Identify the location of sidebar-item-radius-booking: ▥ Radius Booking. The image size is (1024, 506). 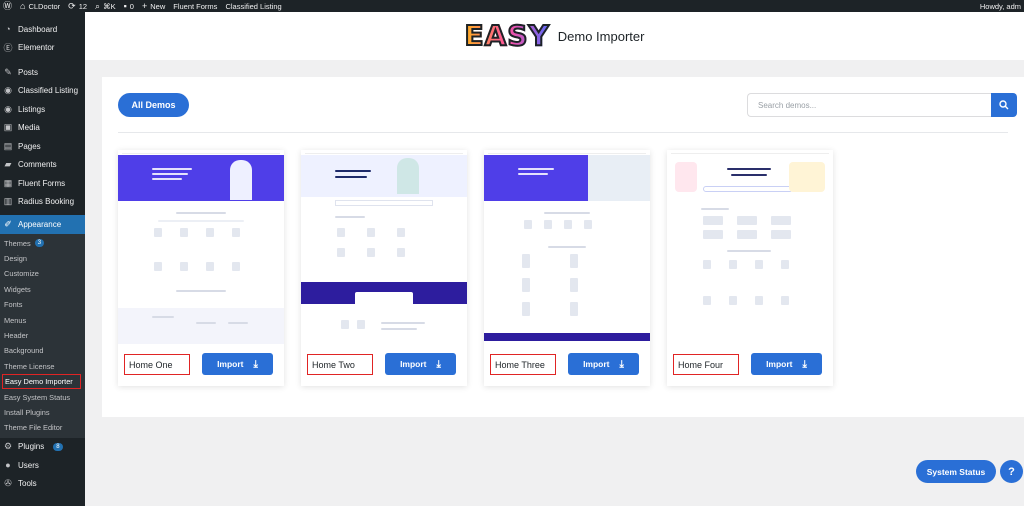
(42, 202).